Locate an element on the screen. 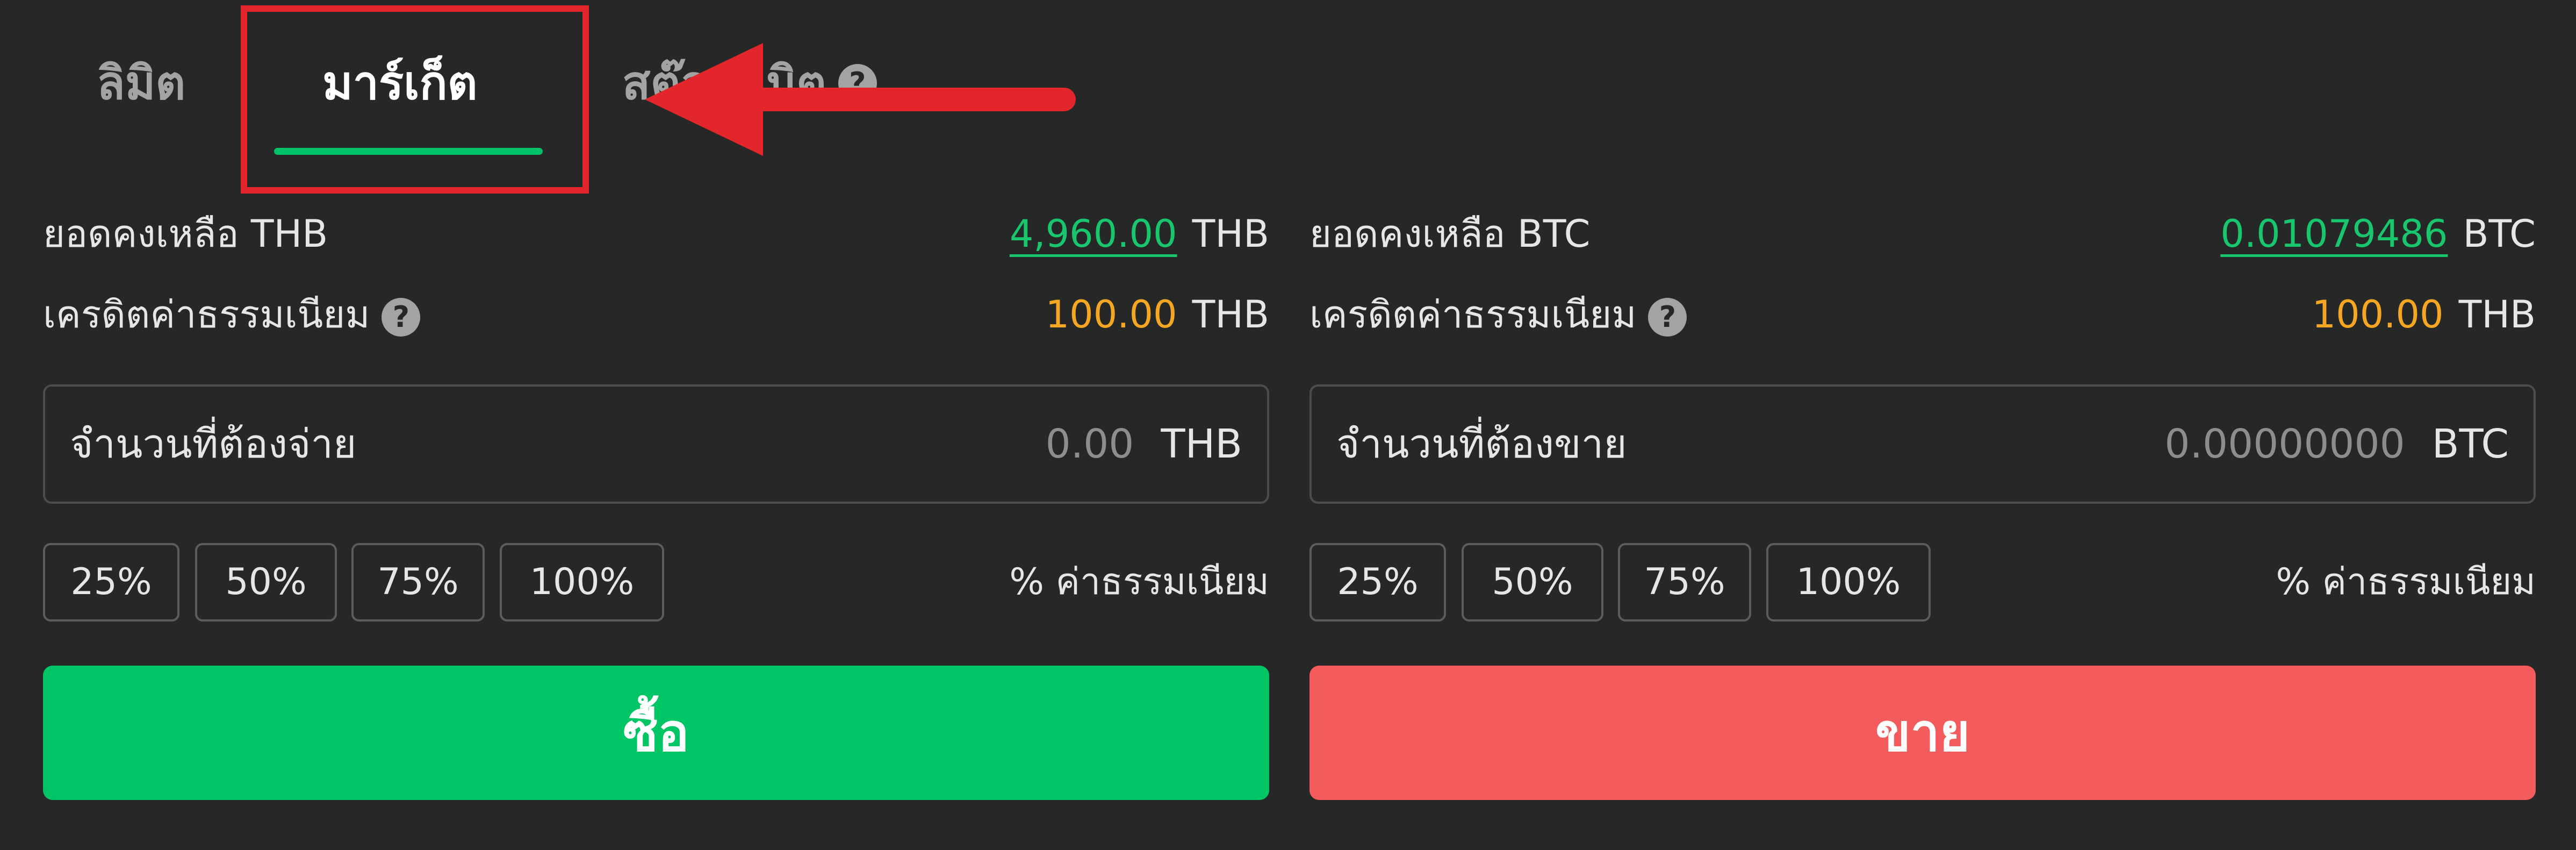  buy-percent-25-button: 25% is located at coordinates (111, 582).